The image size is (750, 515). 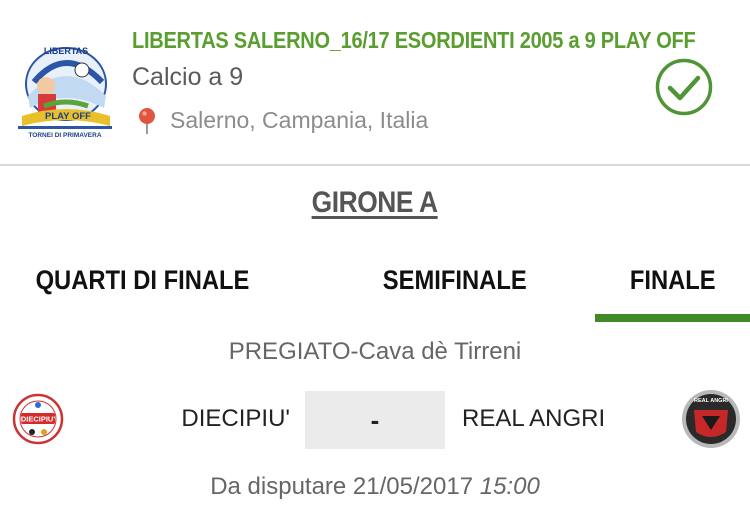 What do you see at coordinates (711, 401) in the screenshot?
I see `svg-text: REAL ANGRI` at bounding box center [711, 401].